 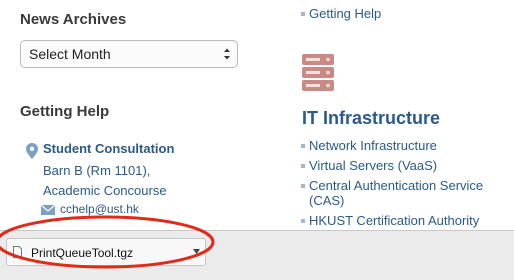 I want to click on cas-link-continued: (CAS), so click(x=326, y=200).